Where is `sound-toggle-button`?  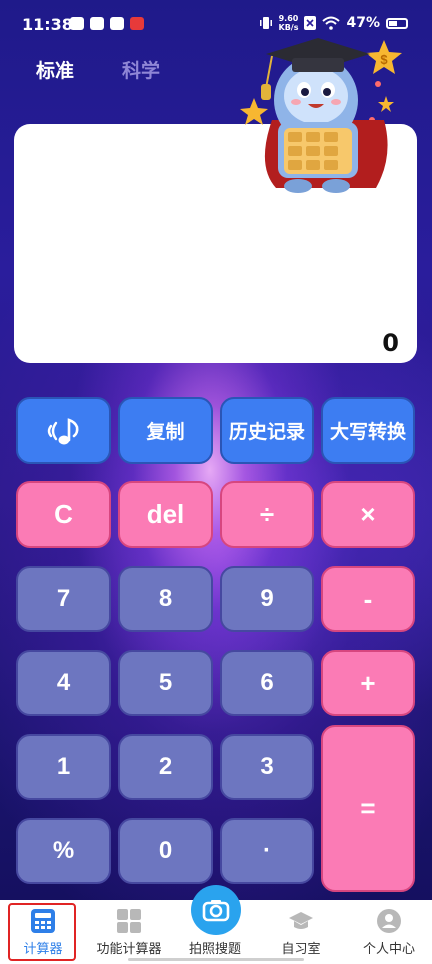
sound-toggle-button is located at coordinates (63, 430).